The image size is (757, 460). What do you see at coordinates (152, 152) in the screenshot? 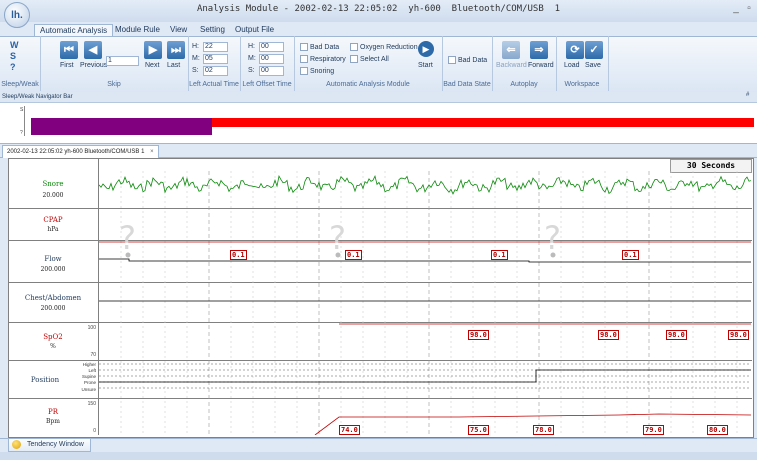
I see `close-tab-icon: ×` at bounding box center [152, 152].